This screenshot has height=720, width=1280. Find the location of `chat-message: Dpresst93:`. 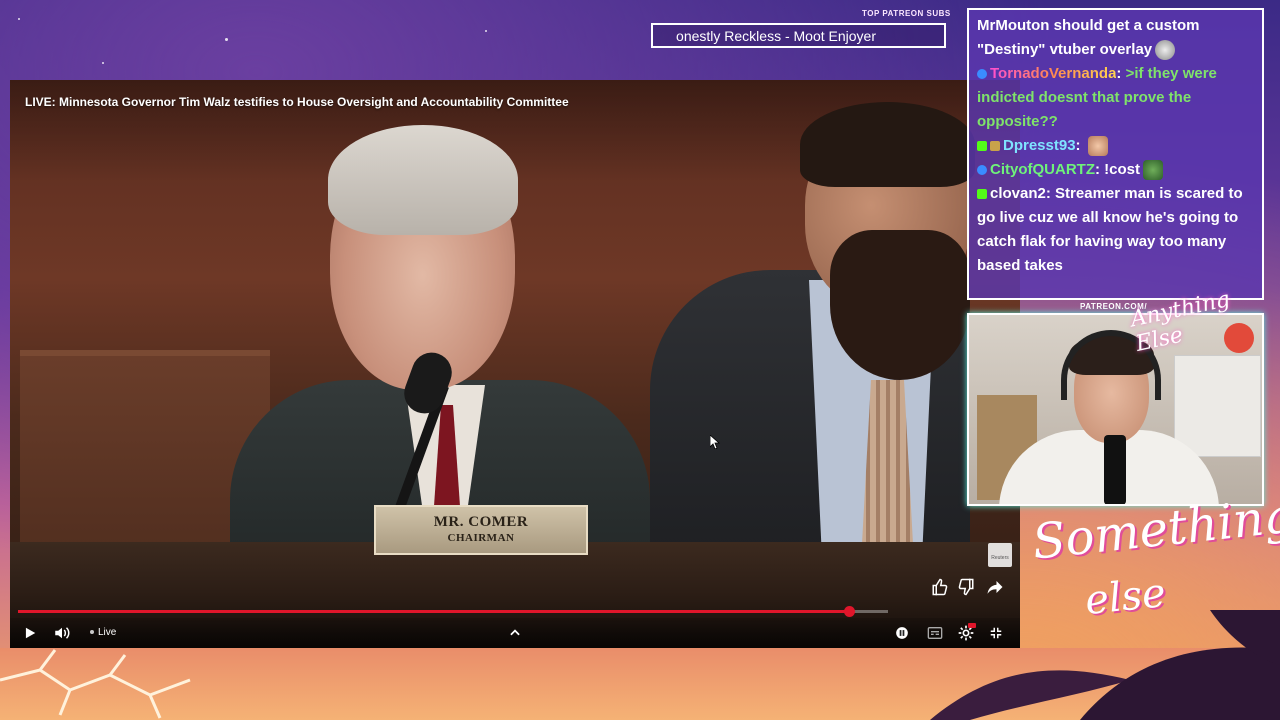

chat-message: Dpresst93: is located at coordinates (1115, 146).